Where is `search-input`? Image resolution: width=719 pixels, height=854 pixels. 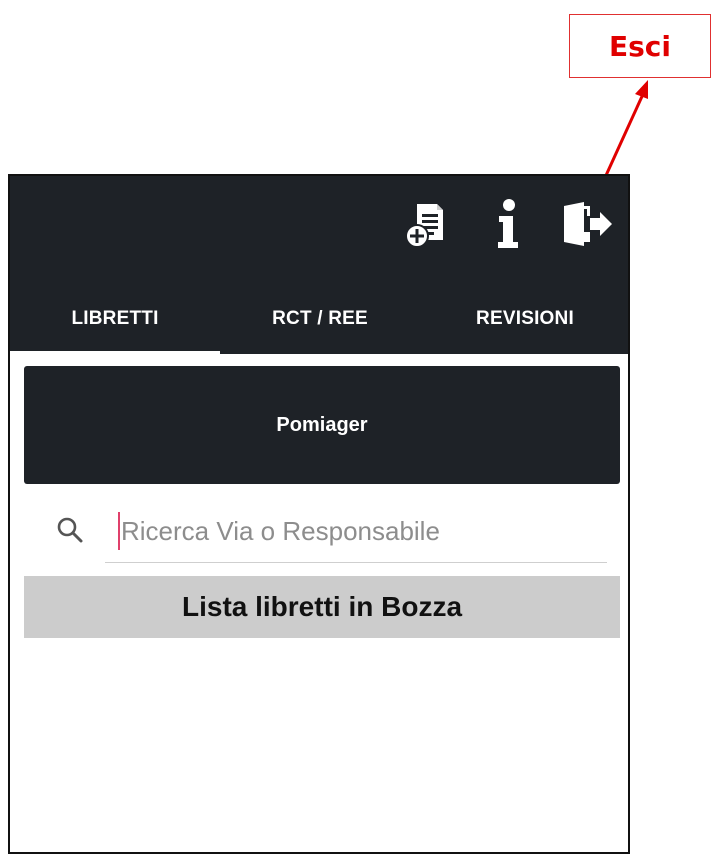 search-input is located at coordinates (361, 531).